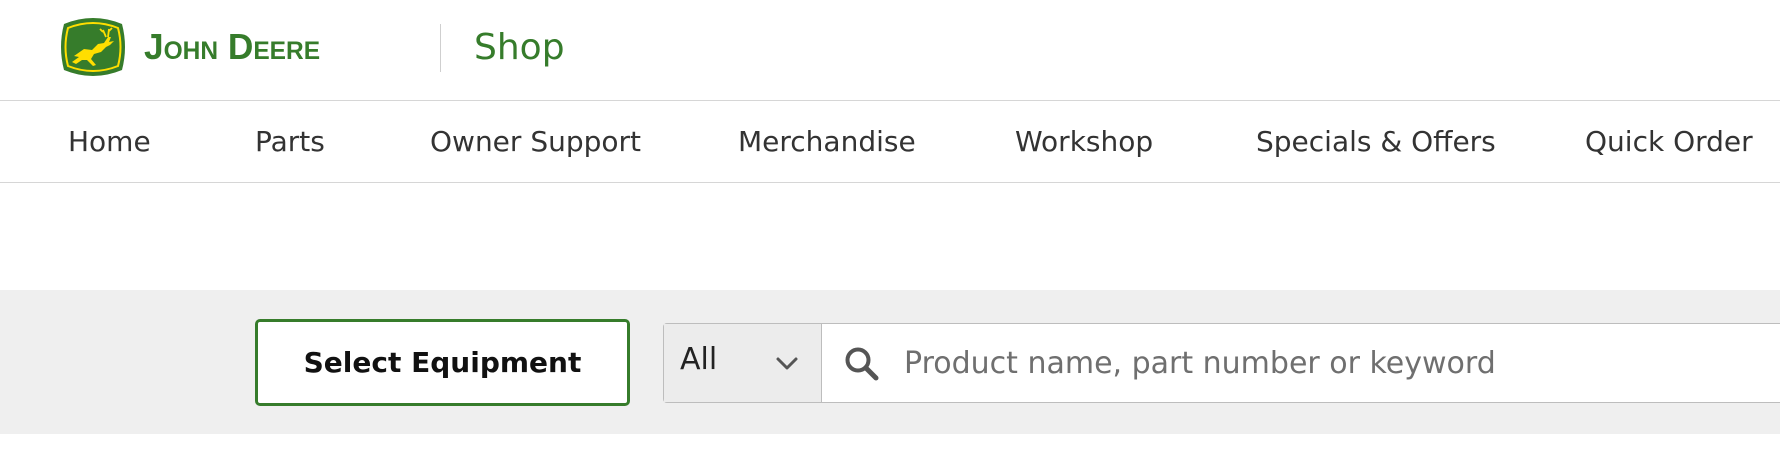 The height and width of the screenshot is (464, 1780). I want to click on leaping-deer-logo-icon, so click(93, 47).